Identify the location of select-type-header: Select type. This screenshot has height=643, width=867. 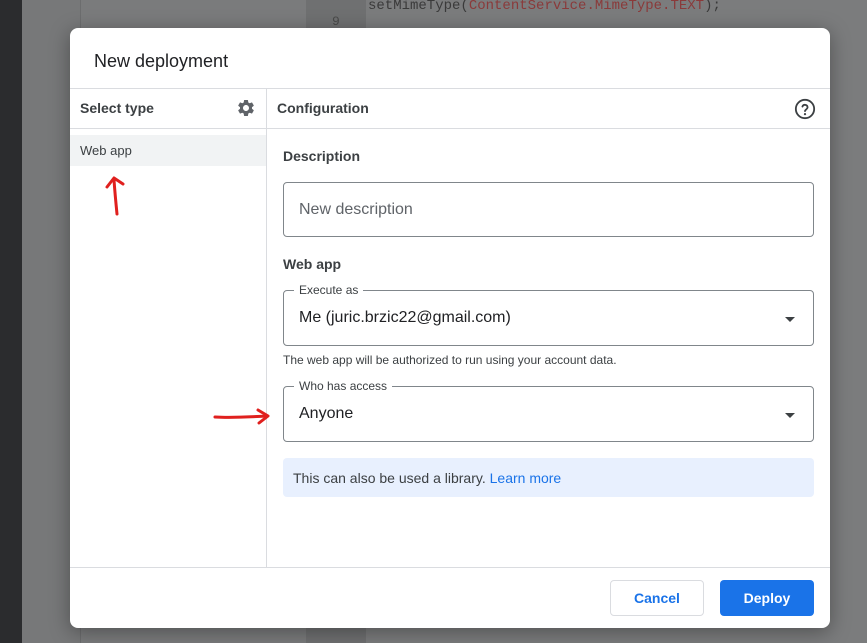
(117, 108).